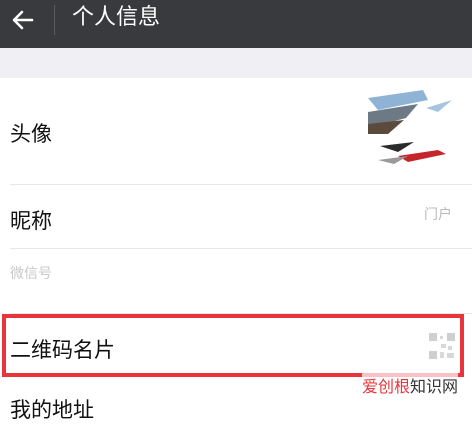  I want to click on avatar-label: 头像, so click(31, 134).